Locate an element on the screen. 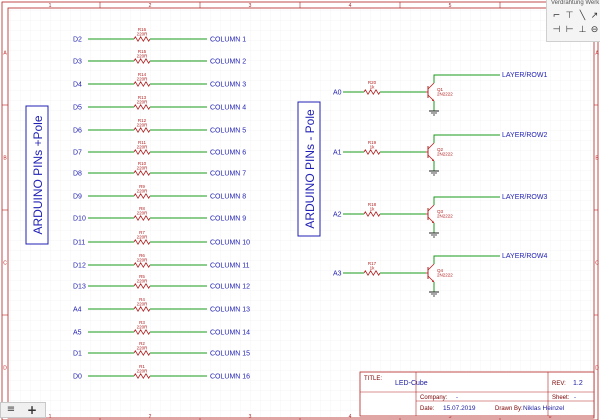 The image size is (600, 420). wire-tool-icon: ⌐ is located at coordinates (556, 16).